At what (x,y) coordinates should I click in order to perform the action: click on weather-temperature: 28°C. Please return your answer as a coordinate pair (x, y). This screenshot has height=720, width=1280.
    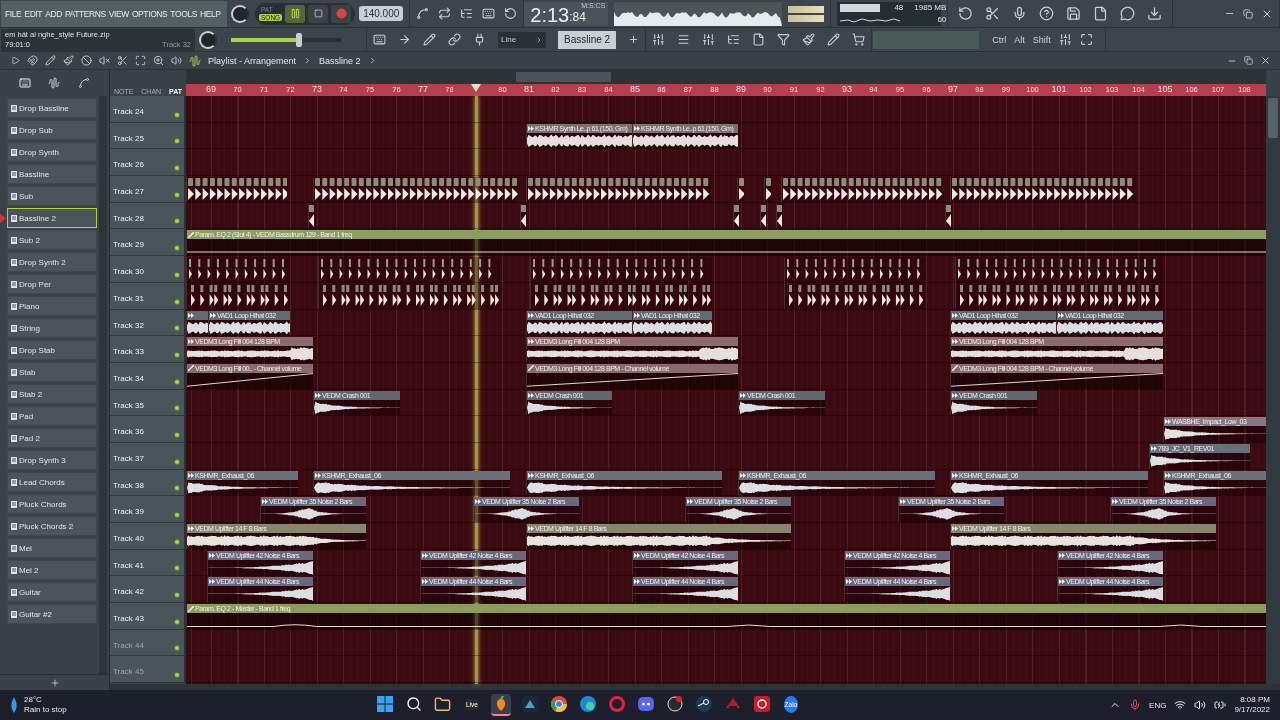
    Looking at the image, I should click on (45, 700).